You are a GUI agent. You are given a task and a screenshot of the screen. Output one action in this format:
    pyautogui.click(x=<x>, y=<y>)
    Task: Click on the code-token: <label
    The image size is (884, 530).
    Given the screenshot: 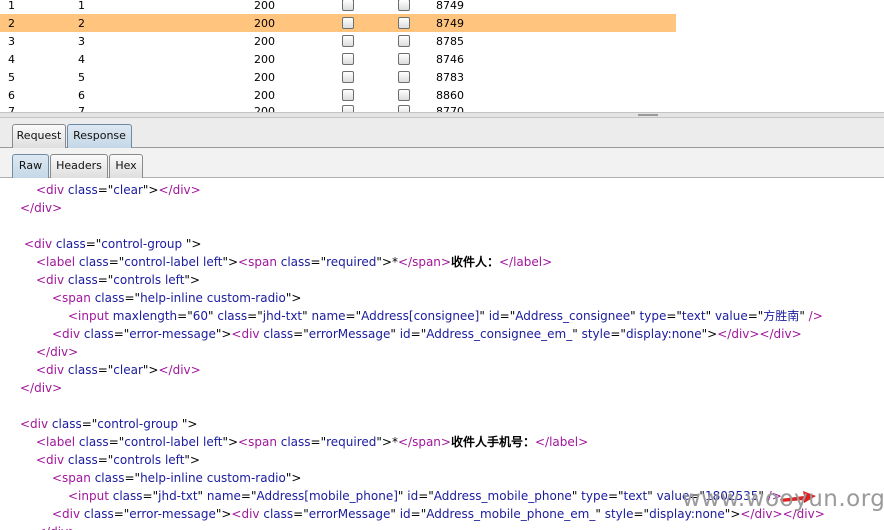 What is the action you would take?
    pyautogui.click(x=57, y=442)
    